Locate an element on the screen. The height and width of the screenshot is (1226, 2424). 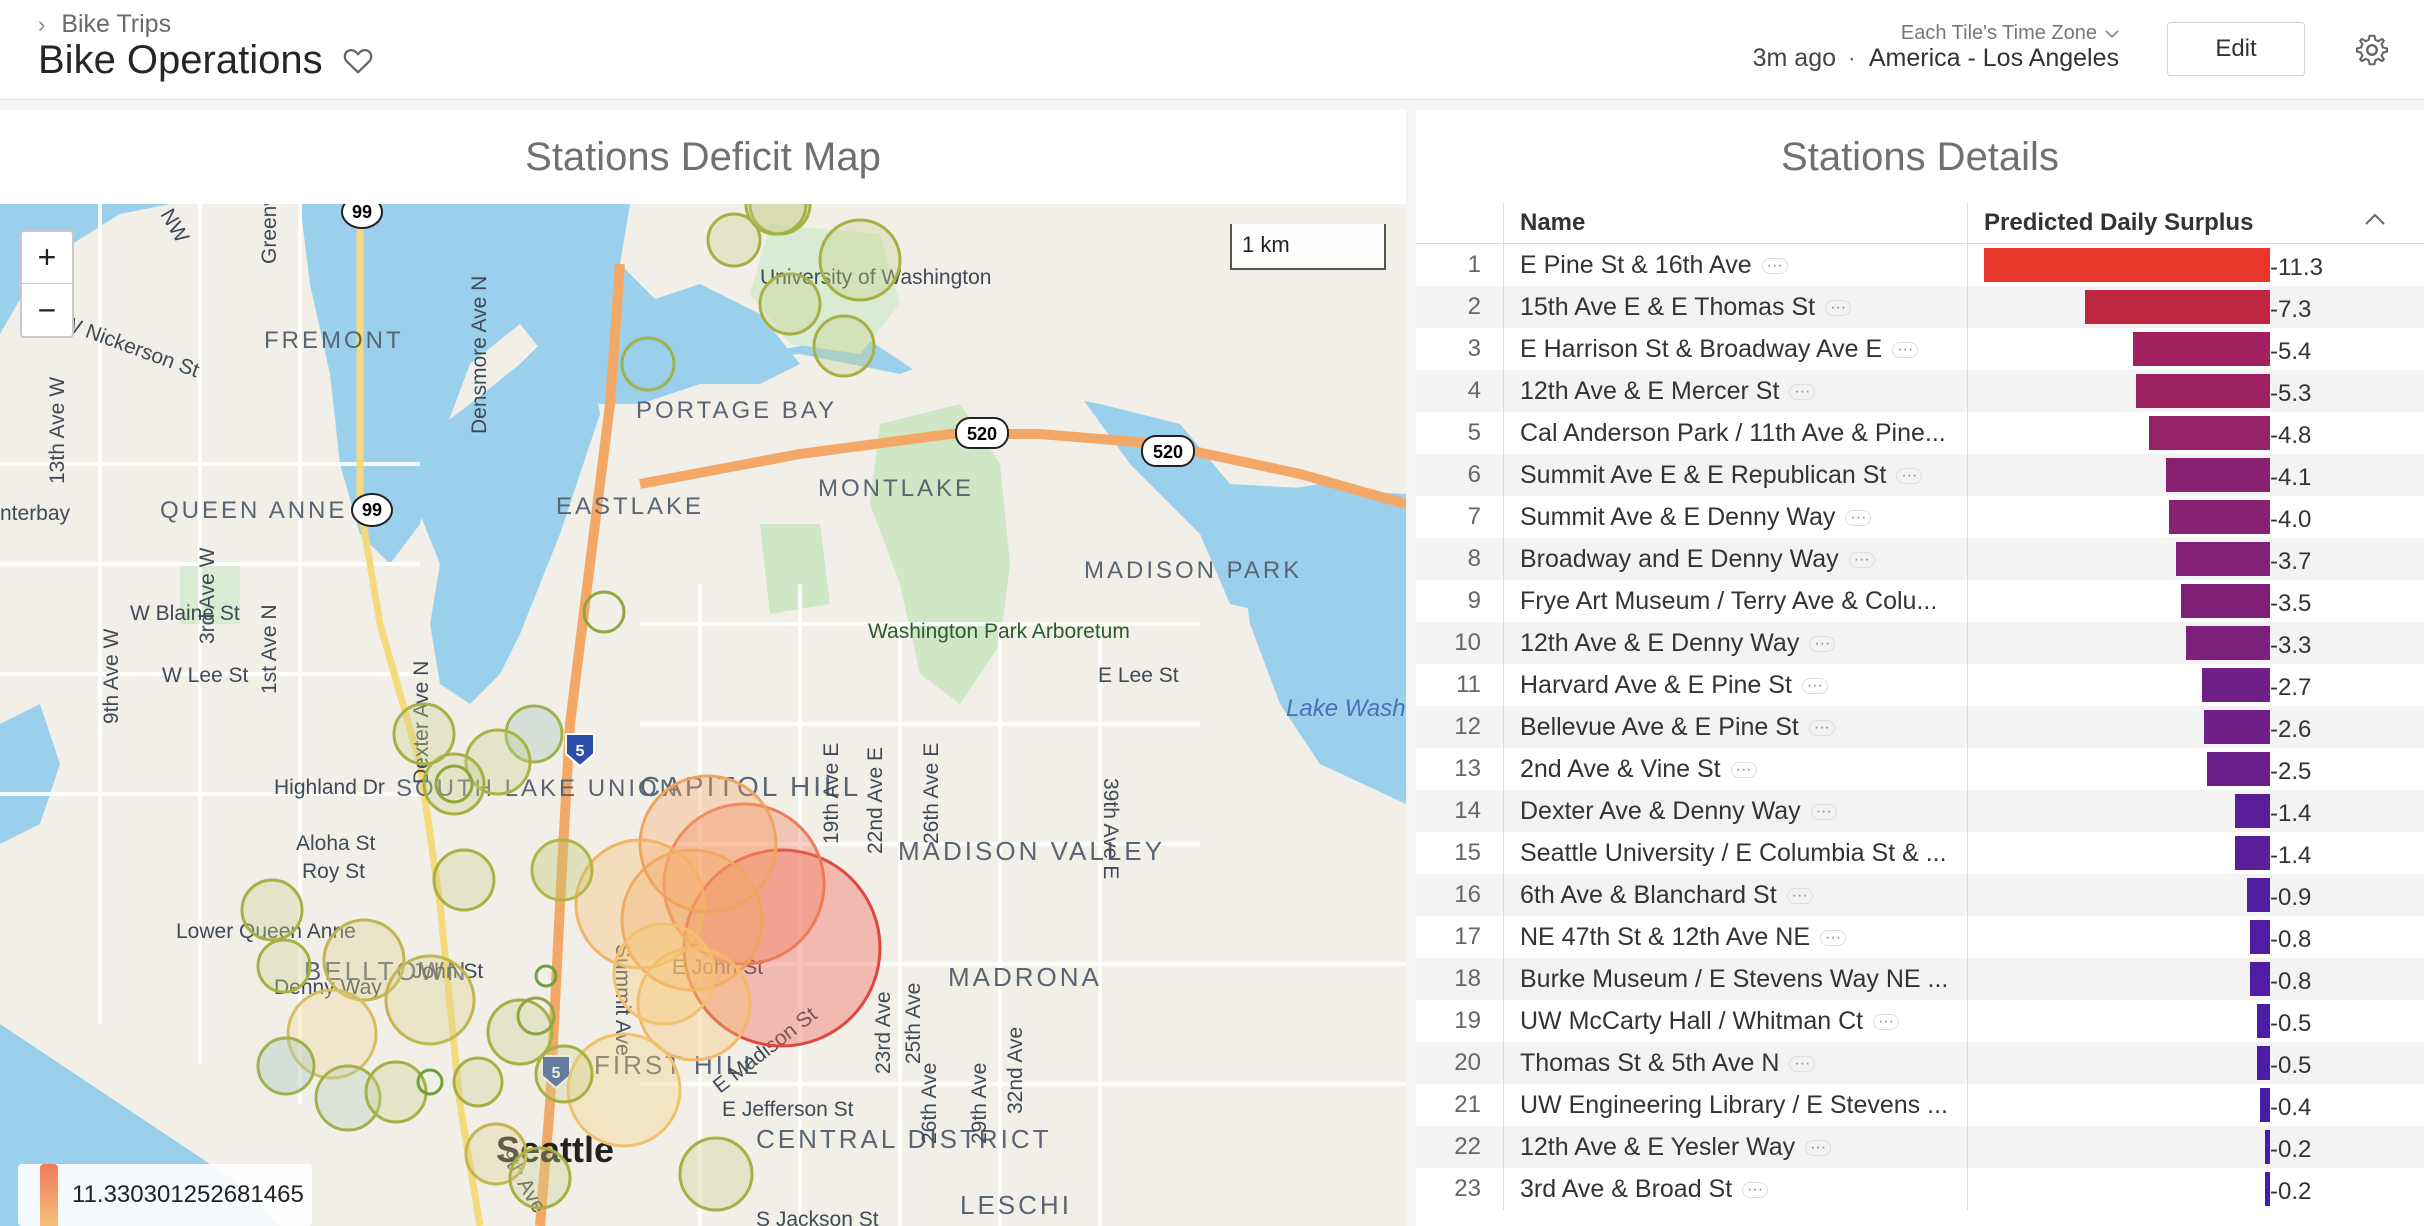
zoom-out-button: − is located at coordinates (47, 310).